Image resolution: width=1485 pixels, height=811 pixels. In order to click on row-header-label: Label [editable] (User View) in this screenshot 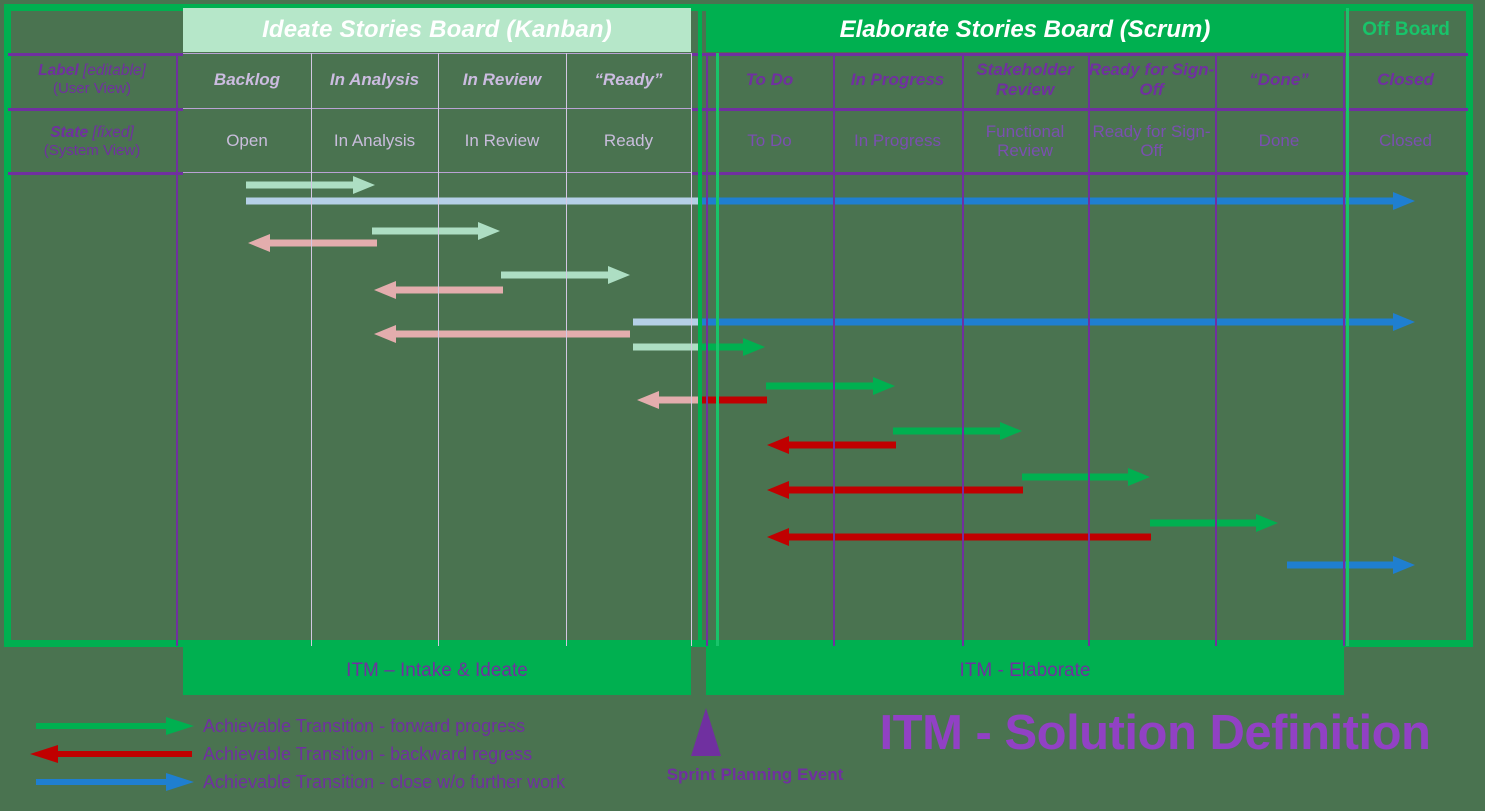, I will do `click(92, 79)`.